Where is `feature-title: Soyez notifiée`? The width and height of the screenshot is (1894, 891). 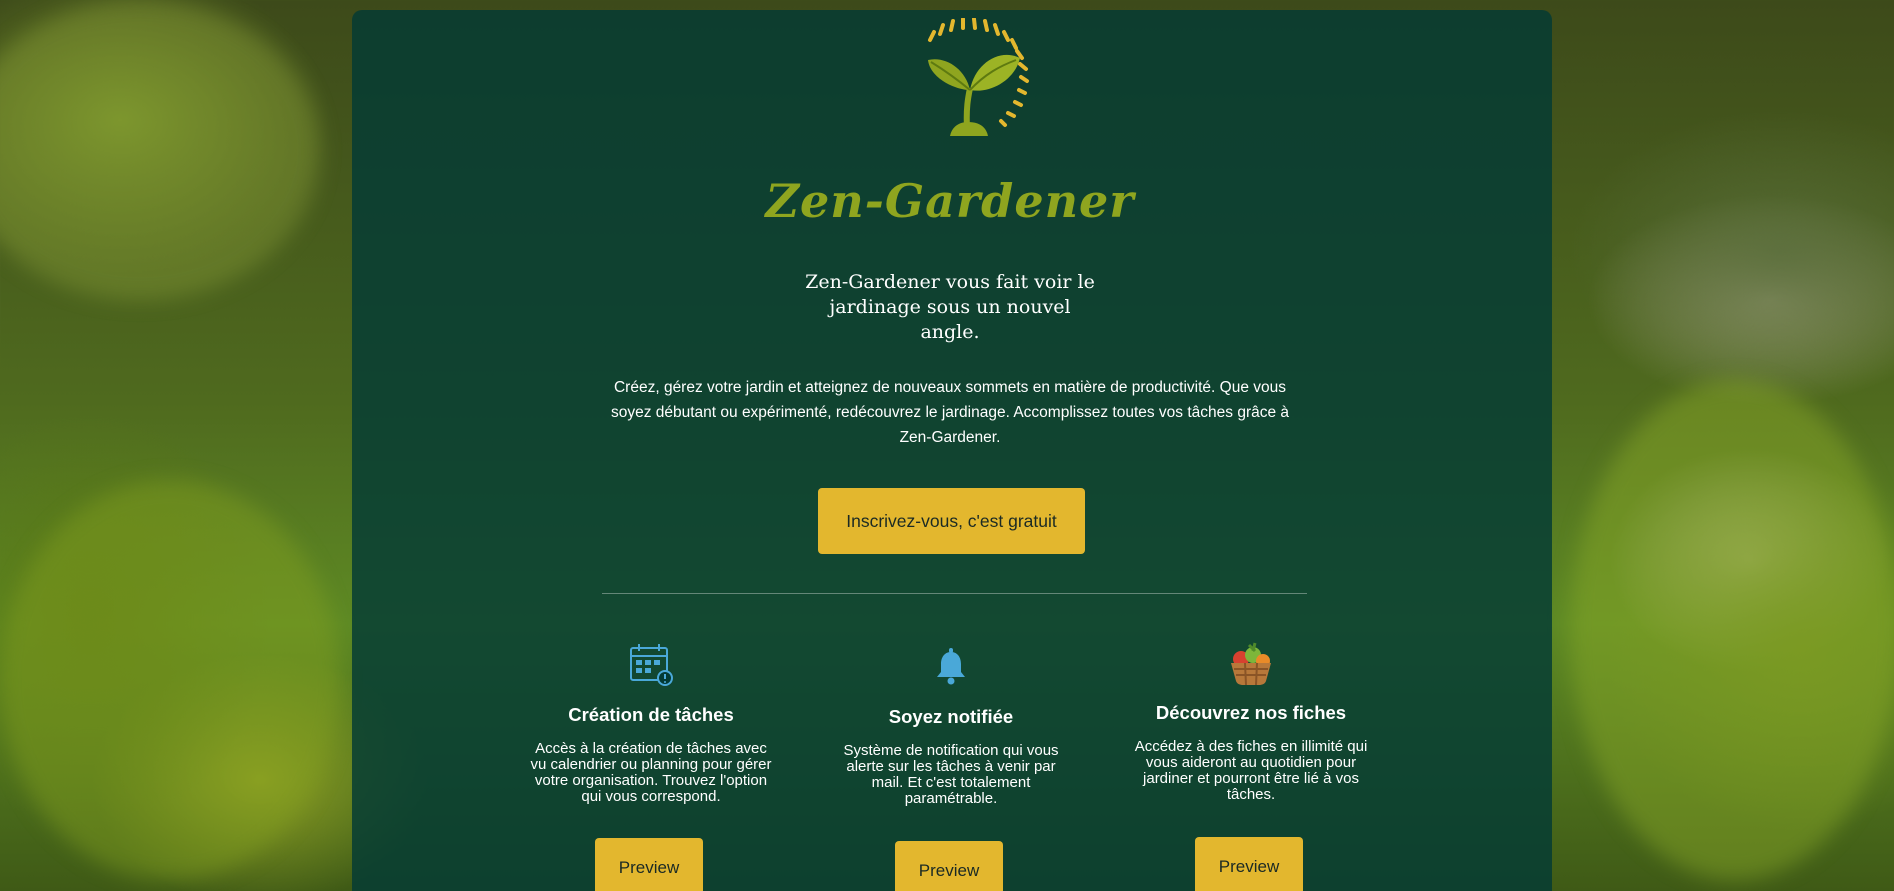 feature-title: Soyez notifiée is located at coordinates (951, 716).